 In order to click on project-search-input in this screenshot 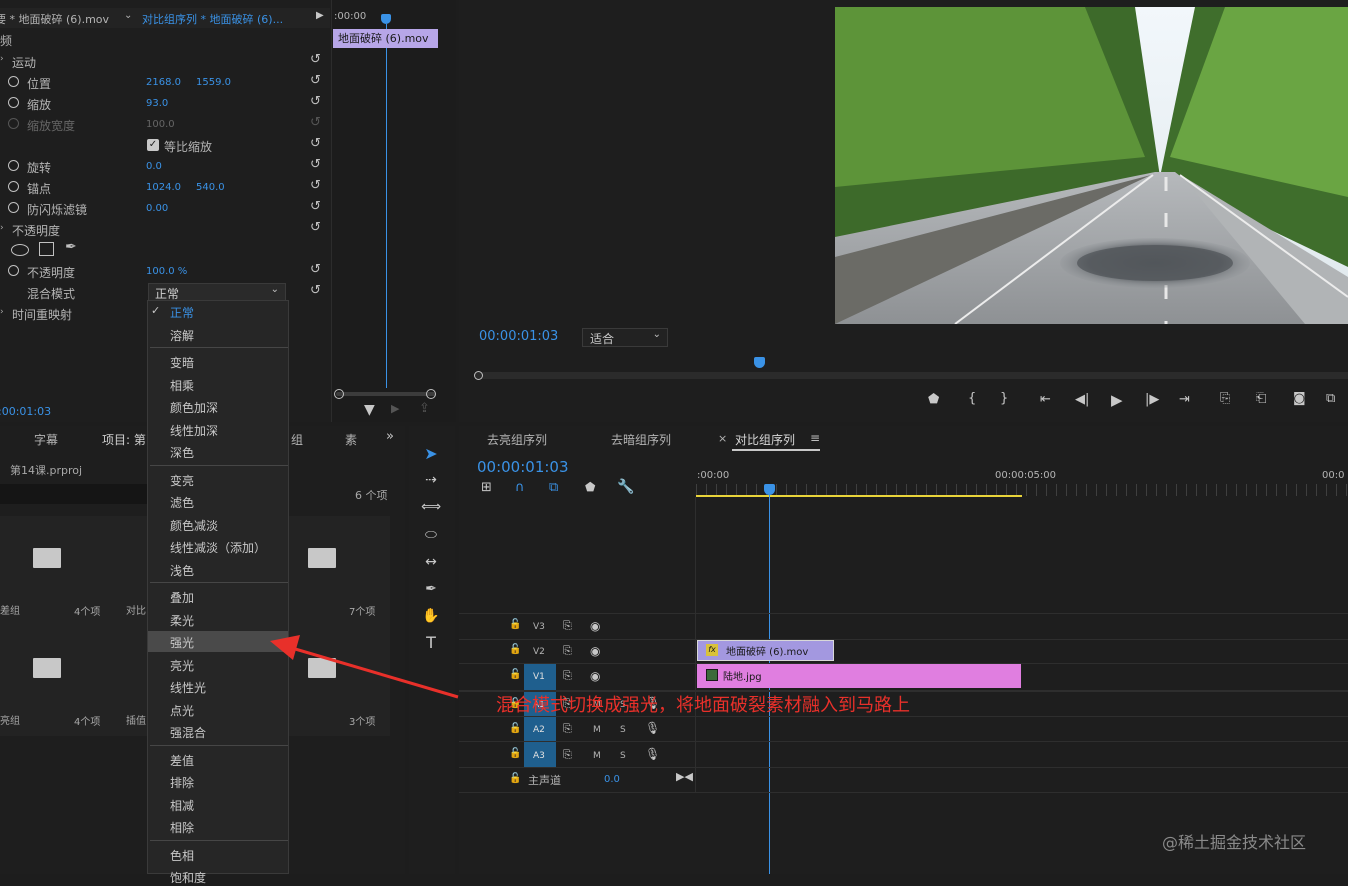, I will do `click(75, 494)`.